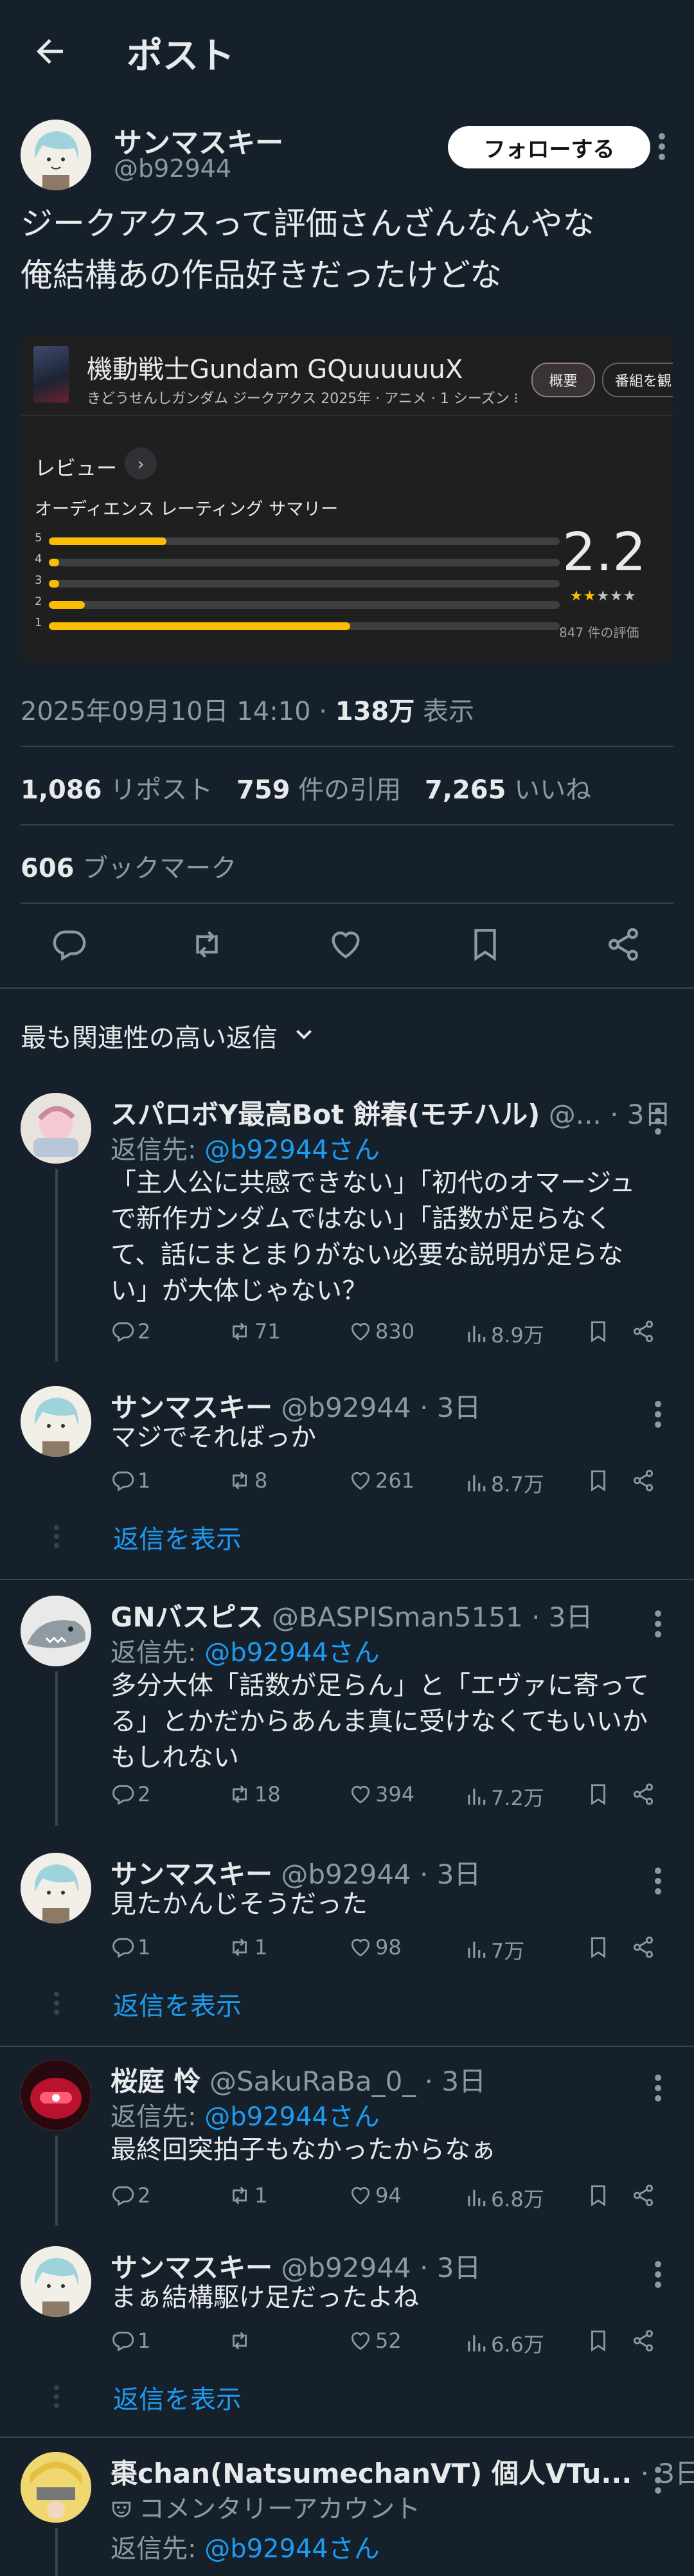  I want to click on thread-line, so click(56, 2181).